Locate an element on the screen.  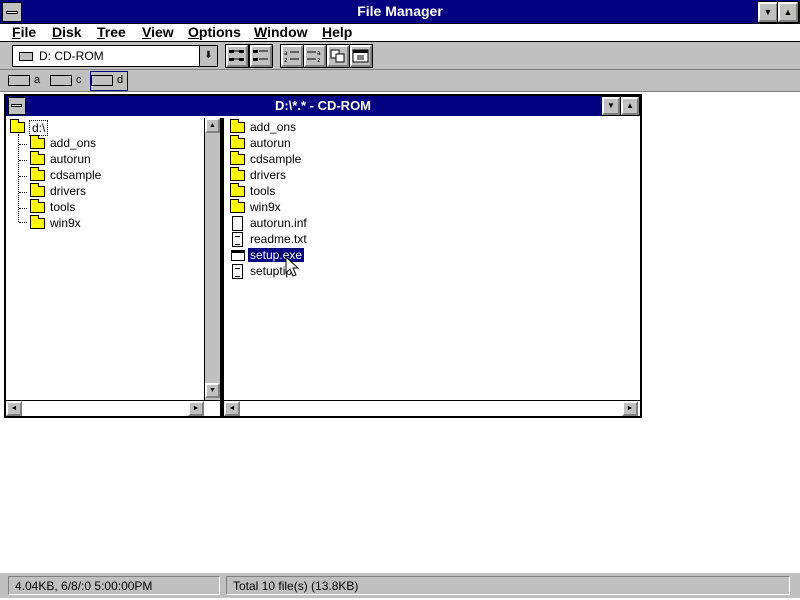
toolbar: D: CD-ROM ⬇ az az is located at coordinates (400, 56).